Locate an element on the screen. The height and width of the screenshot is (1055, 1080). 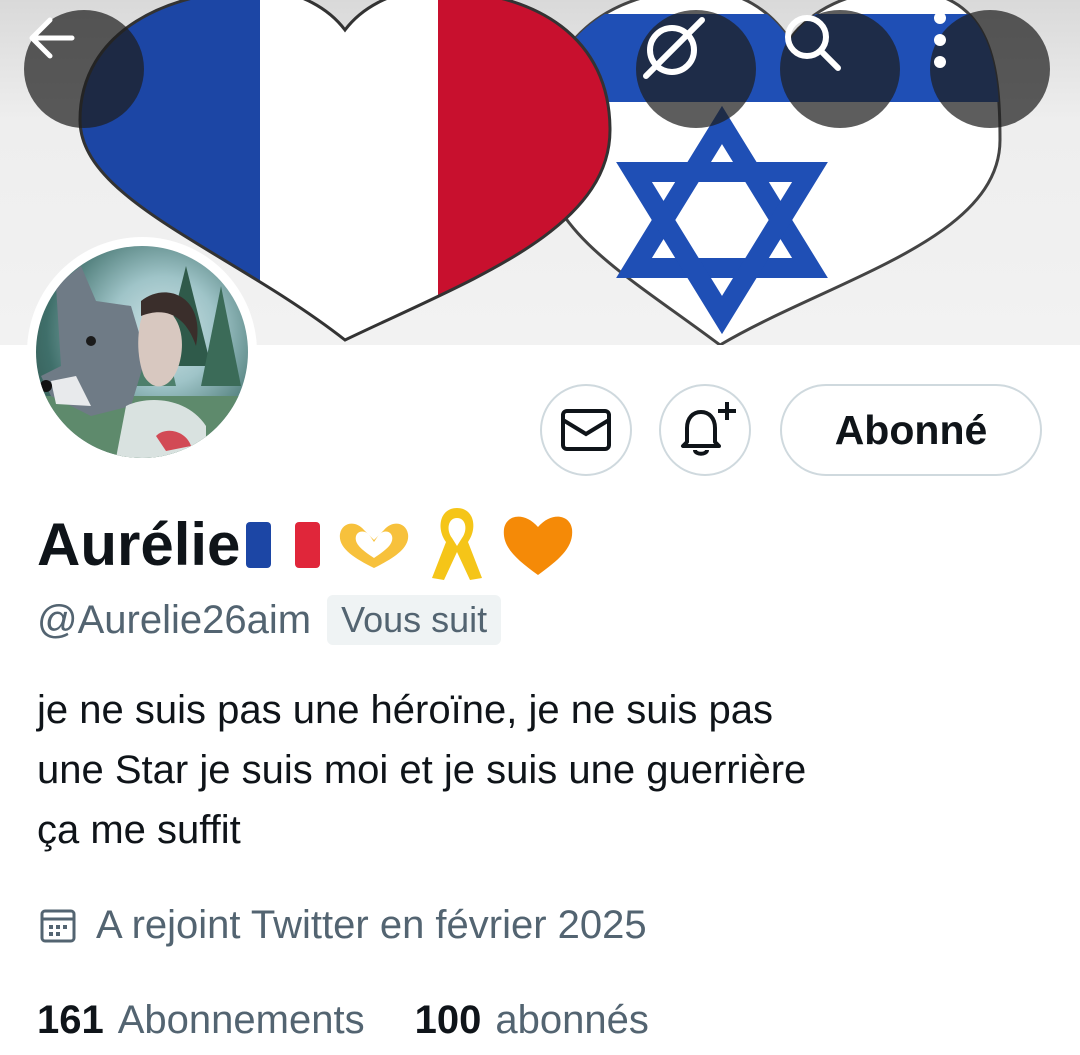
display-name: Aurélie is located at coordinates (312, 544).